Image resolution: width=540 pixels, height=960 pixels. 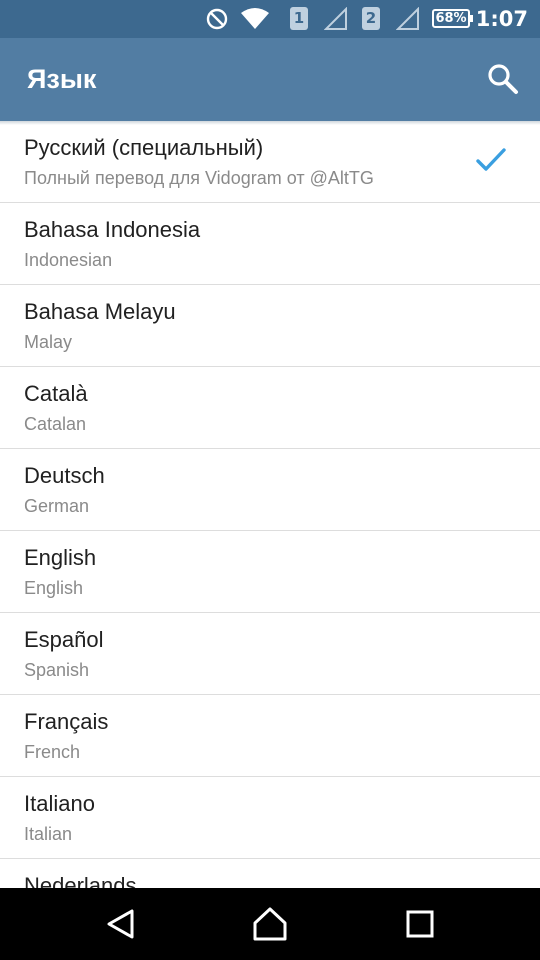 What do you see at coordinates (100, 311) in the screenshot?
I see `language-name: Bahasa Melayu` at bounding box center [100, 311].